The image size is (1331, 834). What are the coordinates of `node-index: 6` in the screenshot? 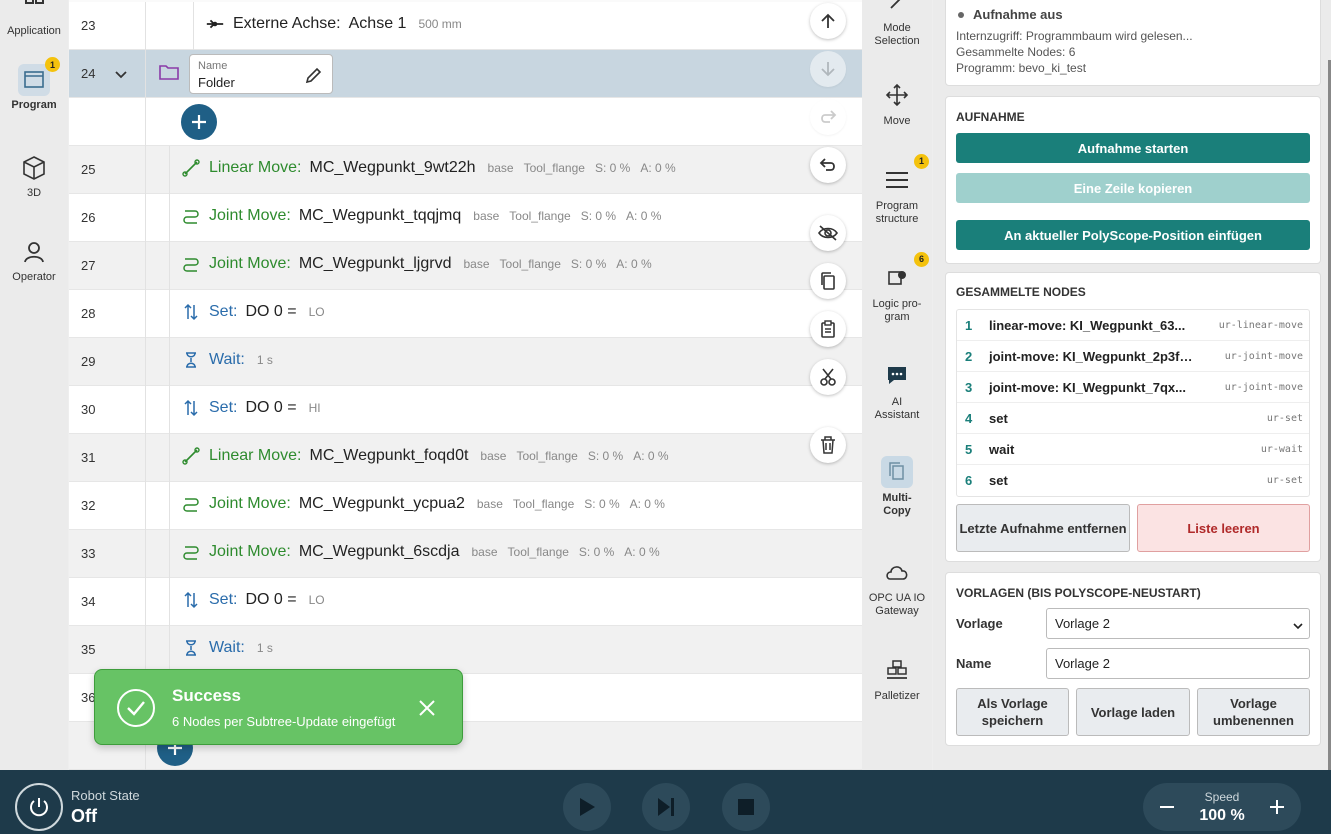 It's located at (969, 480).